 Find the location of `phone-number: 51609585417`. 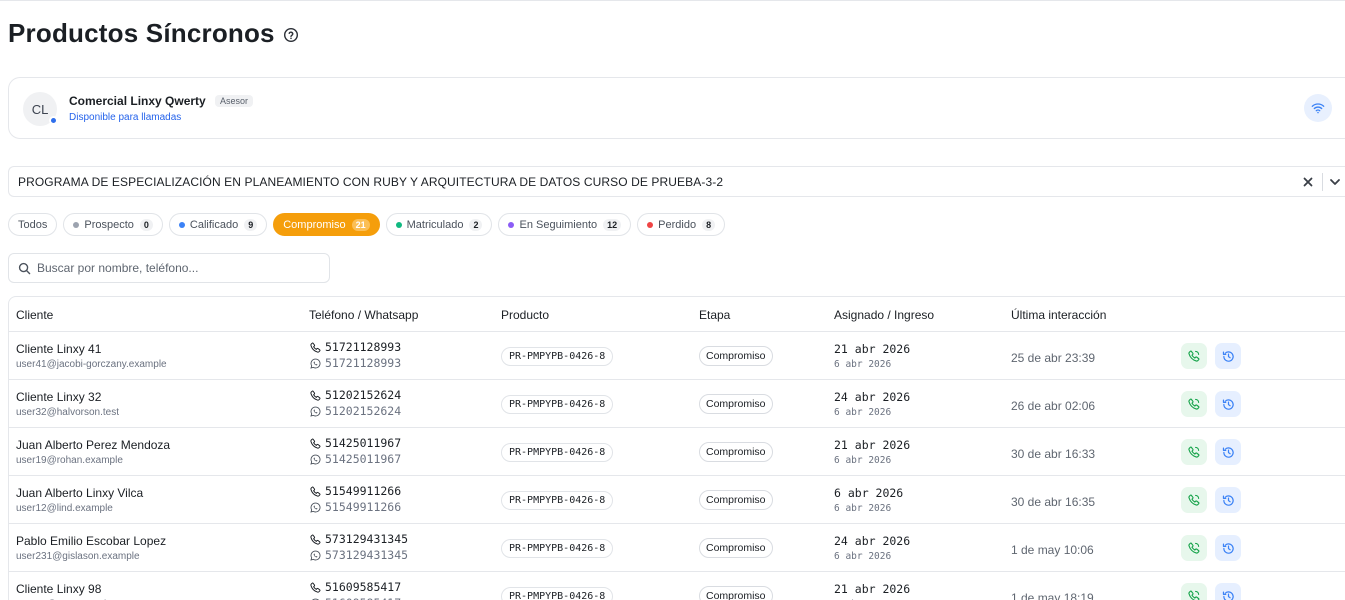

phone-number: 51609585417 is located at coordinates (355, 587).